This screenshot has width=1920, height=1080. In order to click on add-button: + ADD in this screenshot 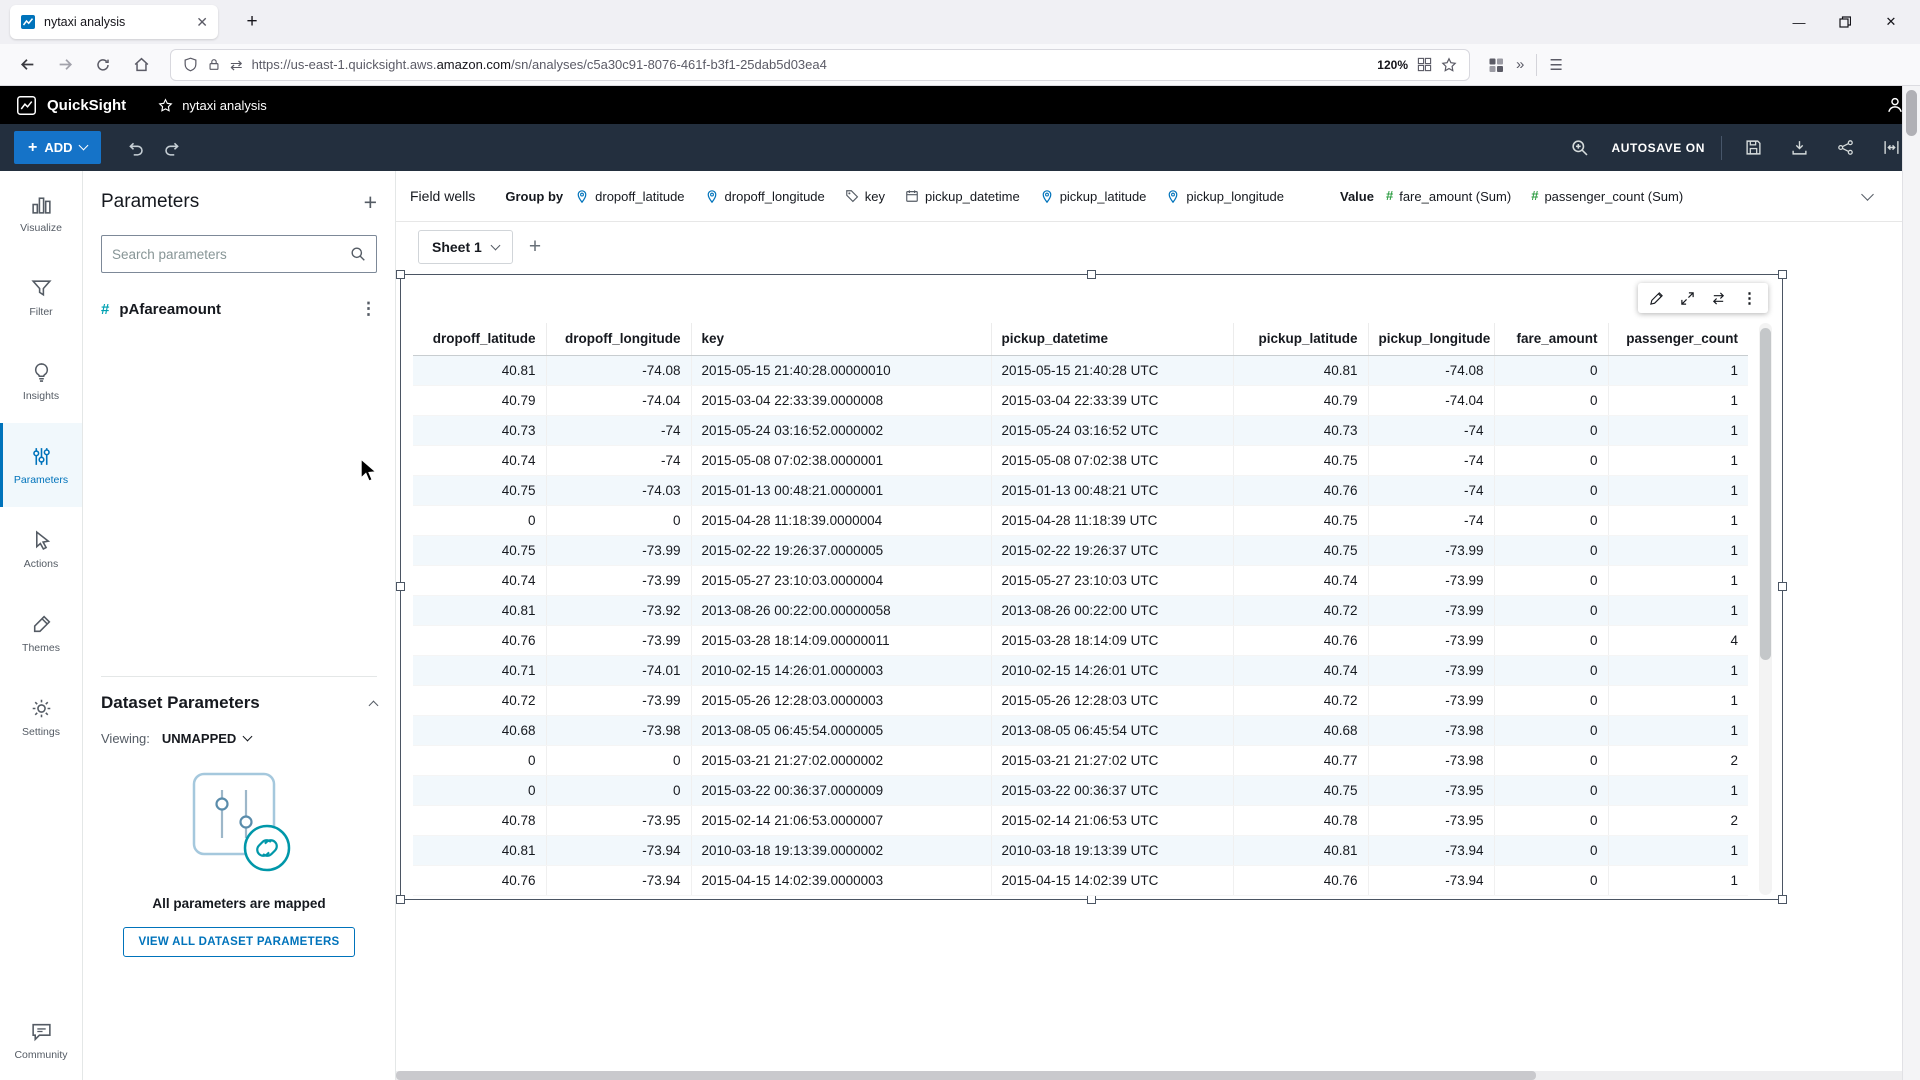, I will do `click(57, 147)`.